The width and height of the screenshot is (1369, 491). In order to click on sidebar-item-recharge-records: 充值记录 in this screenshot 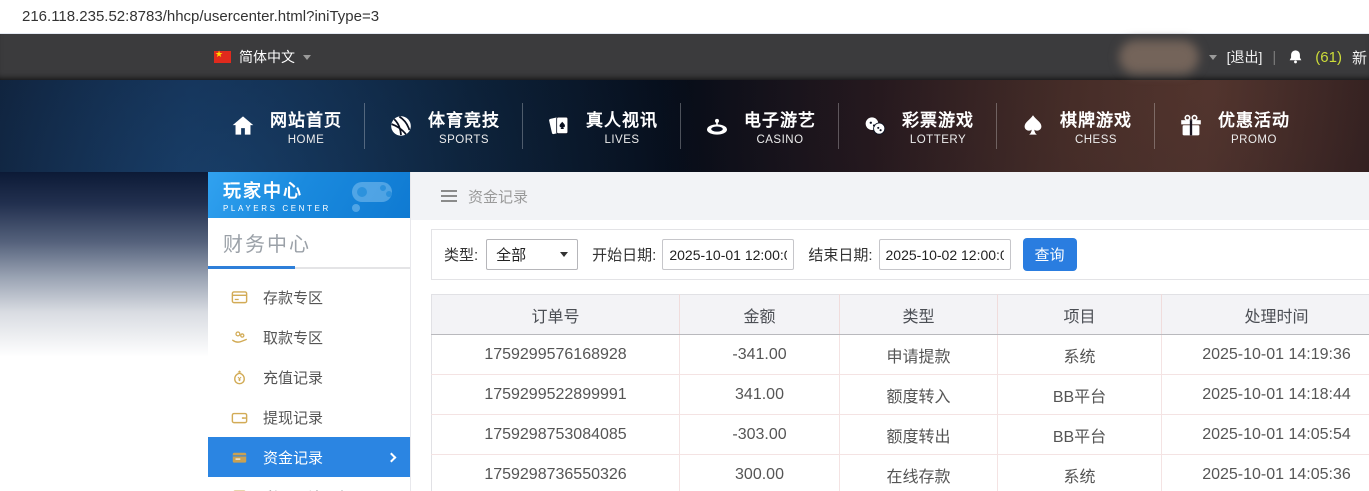, I will do `click(309, 377)`.